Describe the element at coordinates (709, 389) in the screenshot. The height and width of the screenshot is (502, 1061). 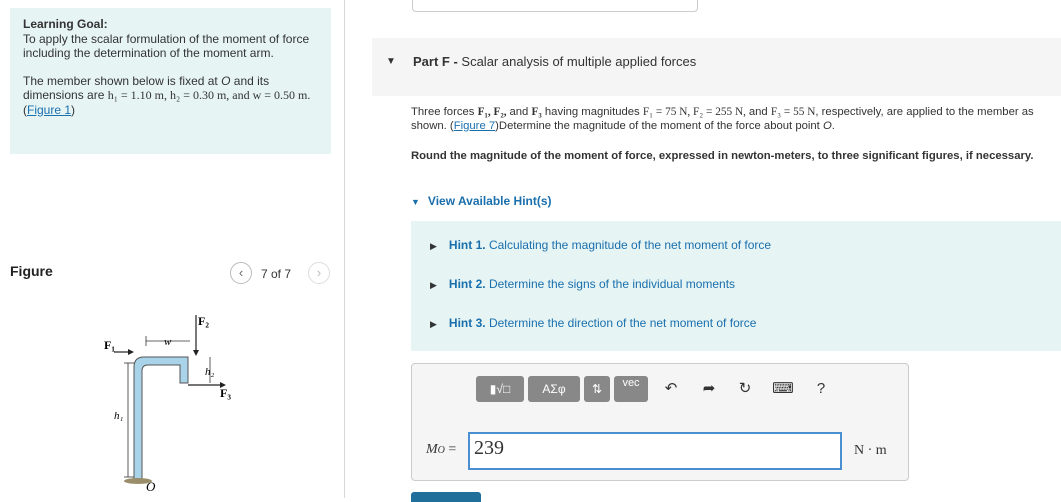
I see `redo-icon: ➦` at that location.